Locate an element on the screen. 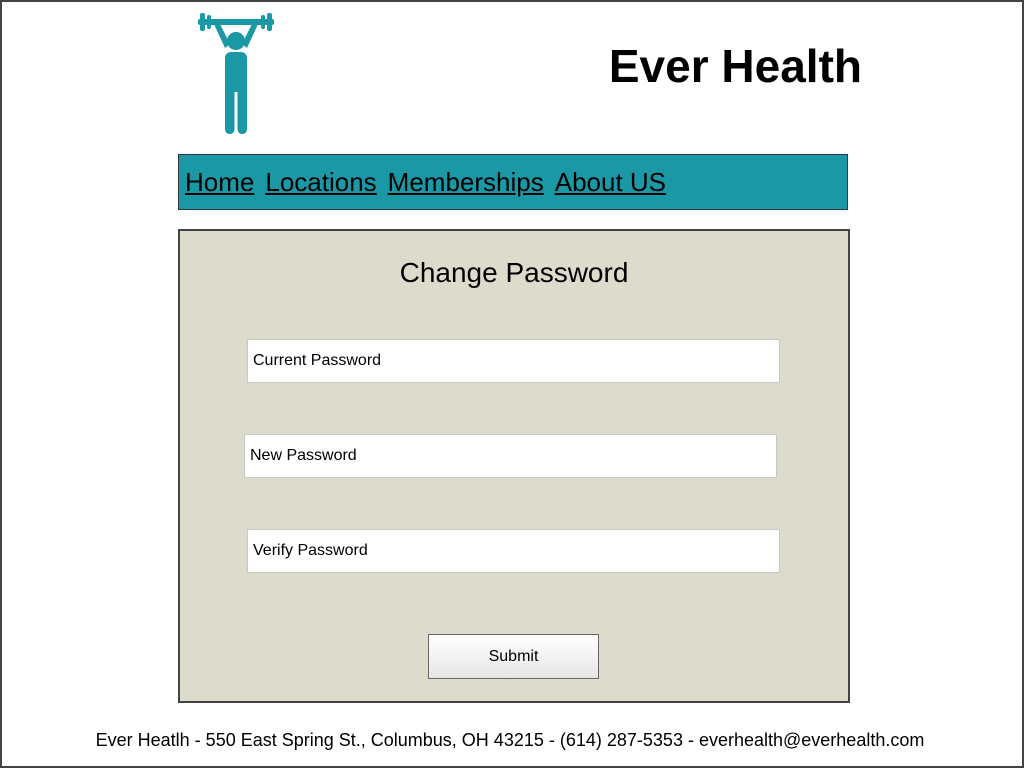 The height and width of the screenshot is (768, 1024). submit-button: Submit is located at coordinates (513, 656).